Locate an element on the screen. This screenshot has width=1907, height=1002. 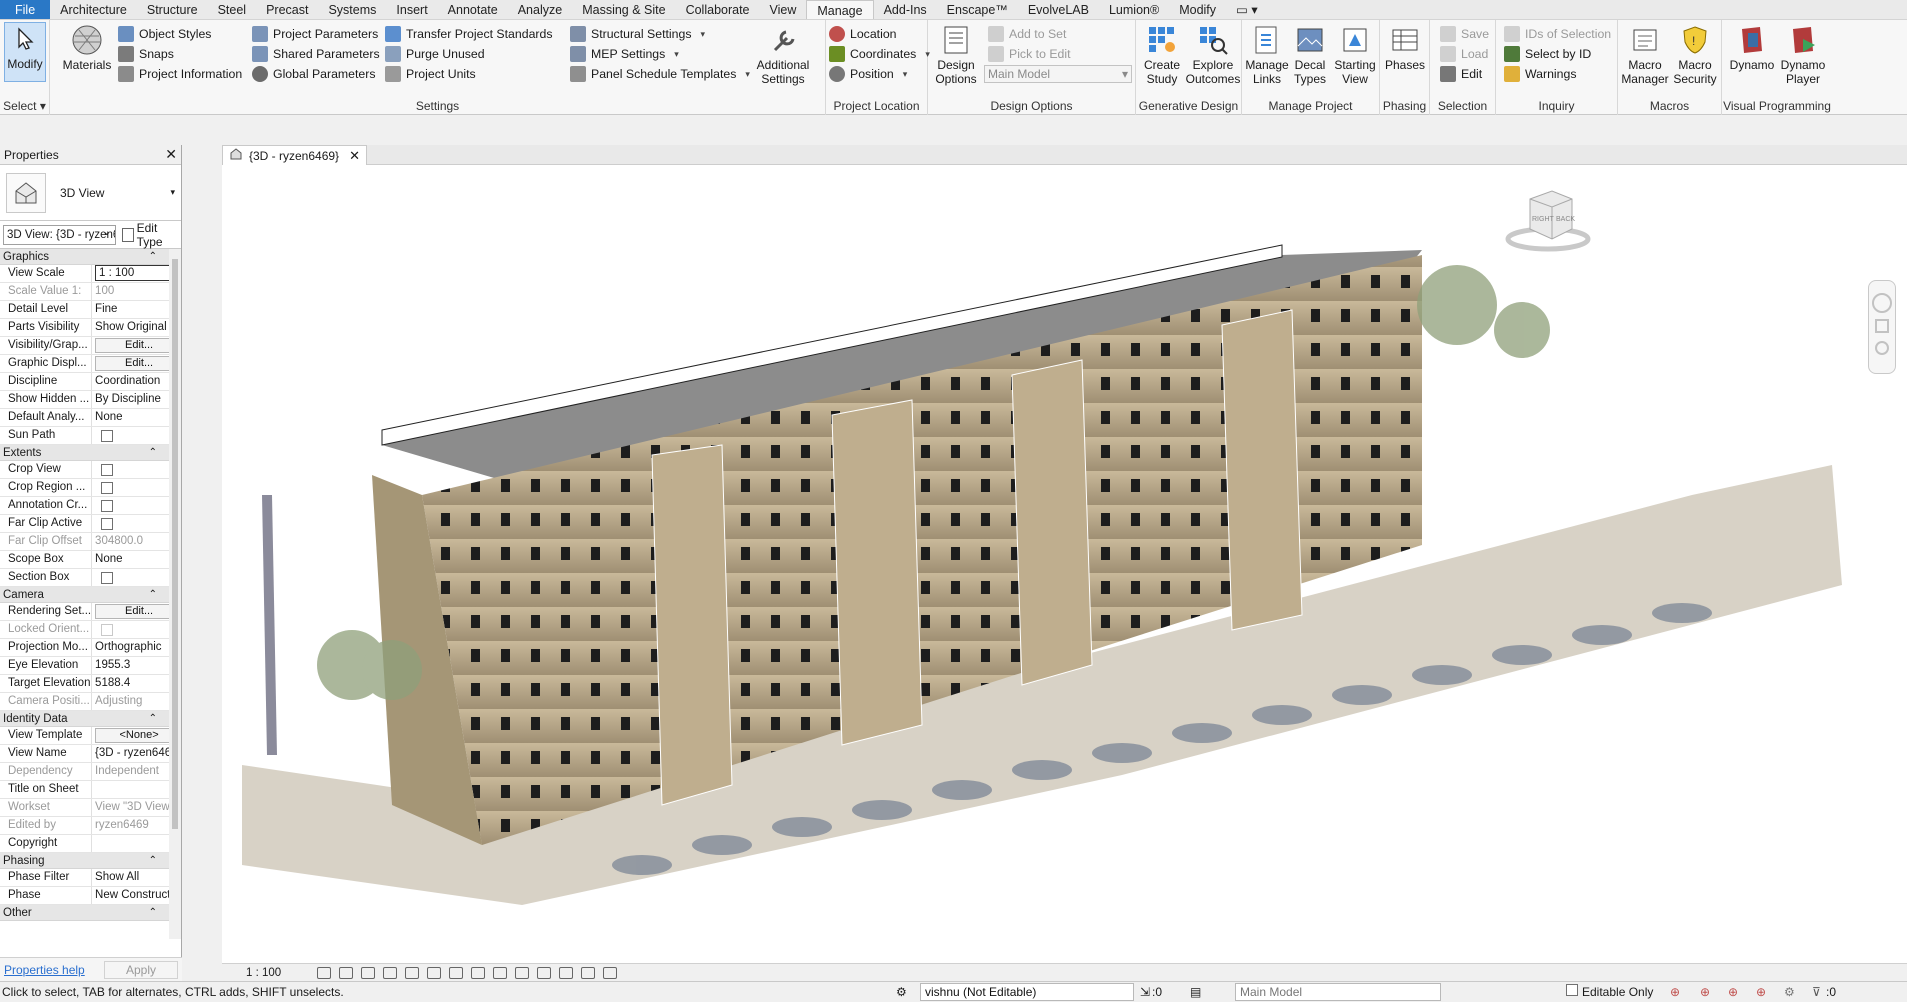
property-value: {3D - ryzen6469} is located at coordinates (136, 753).